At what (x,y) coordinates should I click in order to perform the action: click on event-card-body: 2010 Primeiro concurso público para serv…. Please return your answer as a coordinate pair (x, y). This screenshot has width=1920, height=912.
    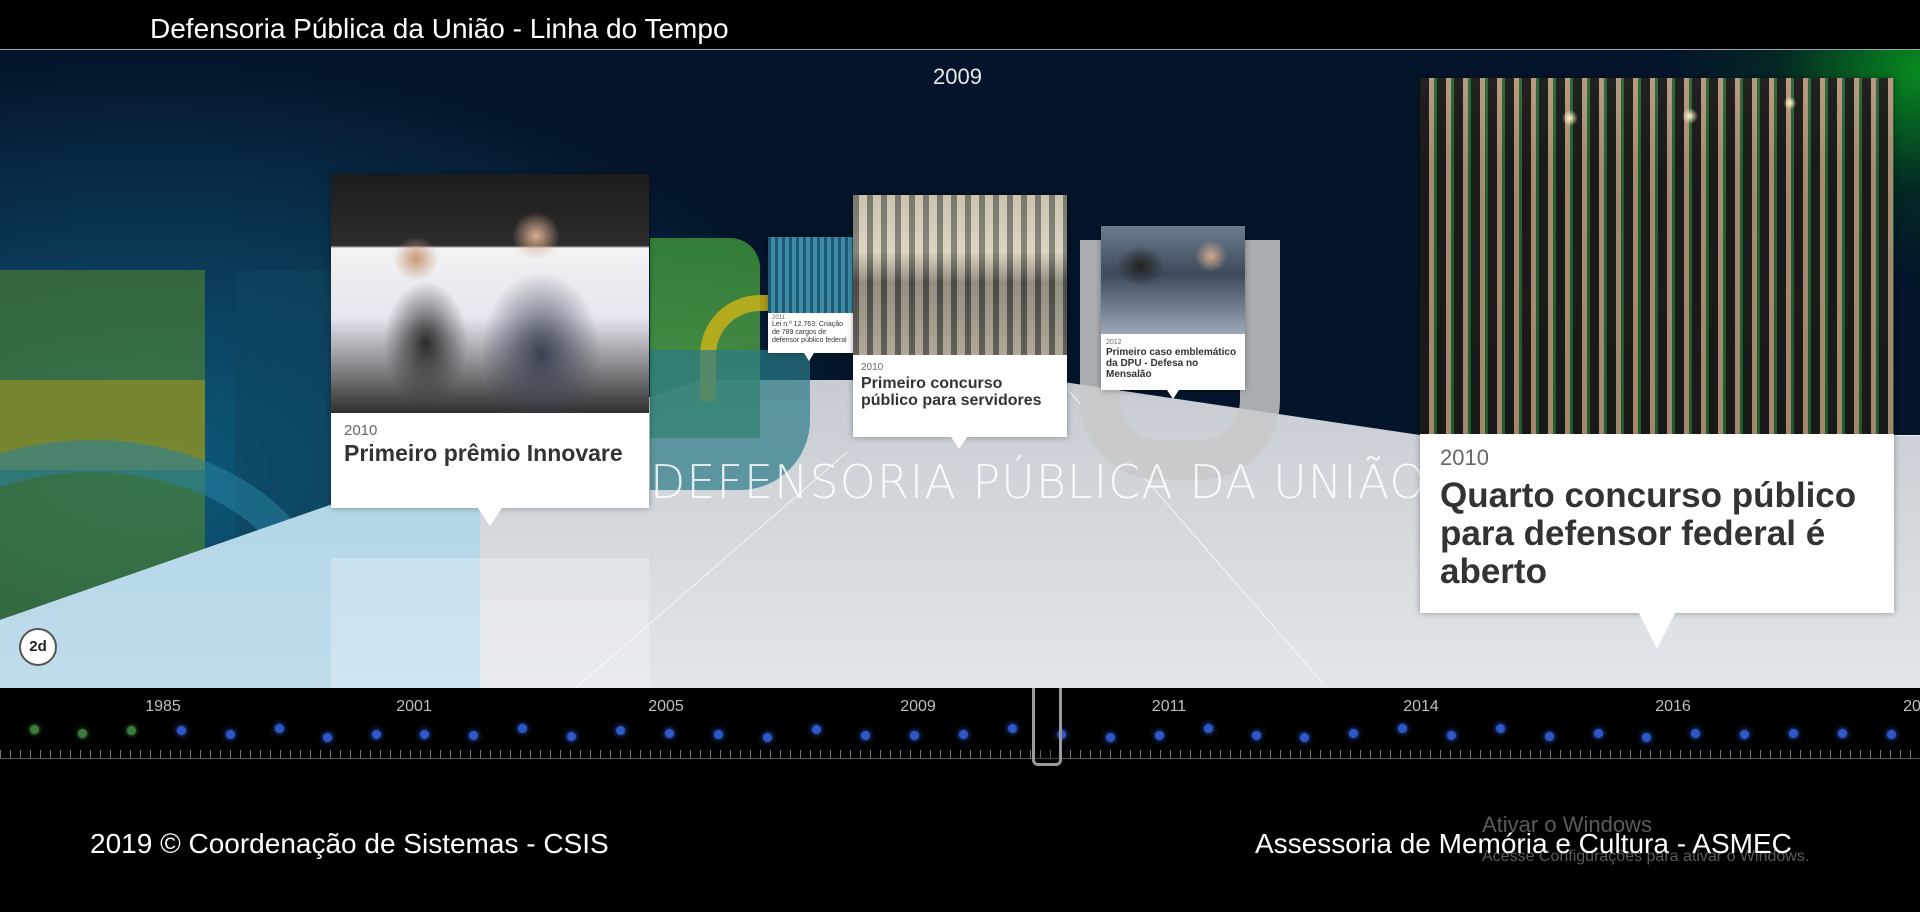
    Looking at the image, I should click on (960, 385).